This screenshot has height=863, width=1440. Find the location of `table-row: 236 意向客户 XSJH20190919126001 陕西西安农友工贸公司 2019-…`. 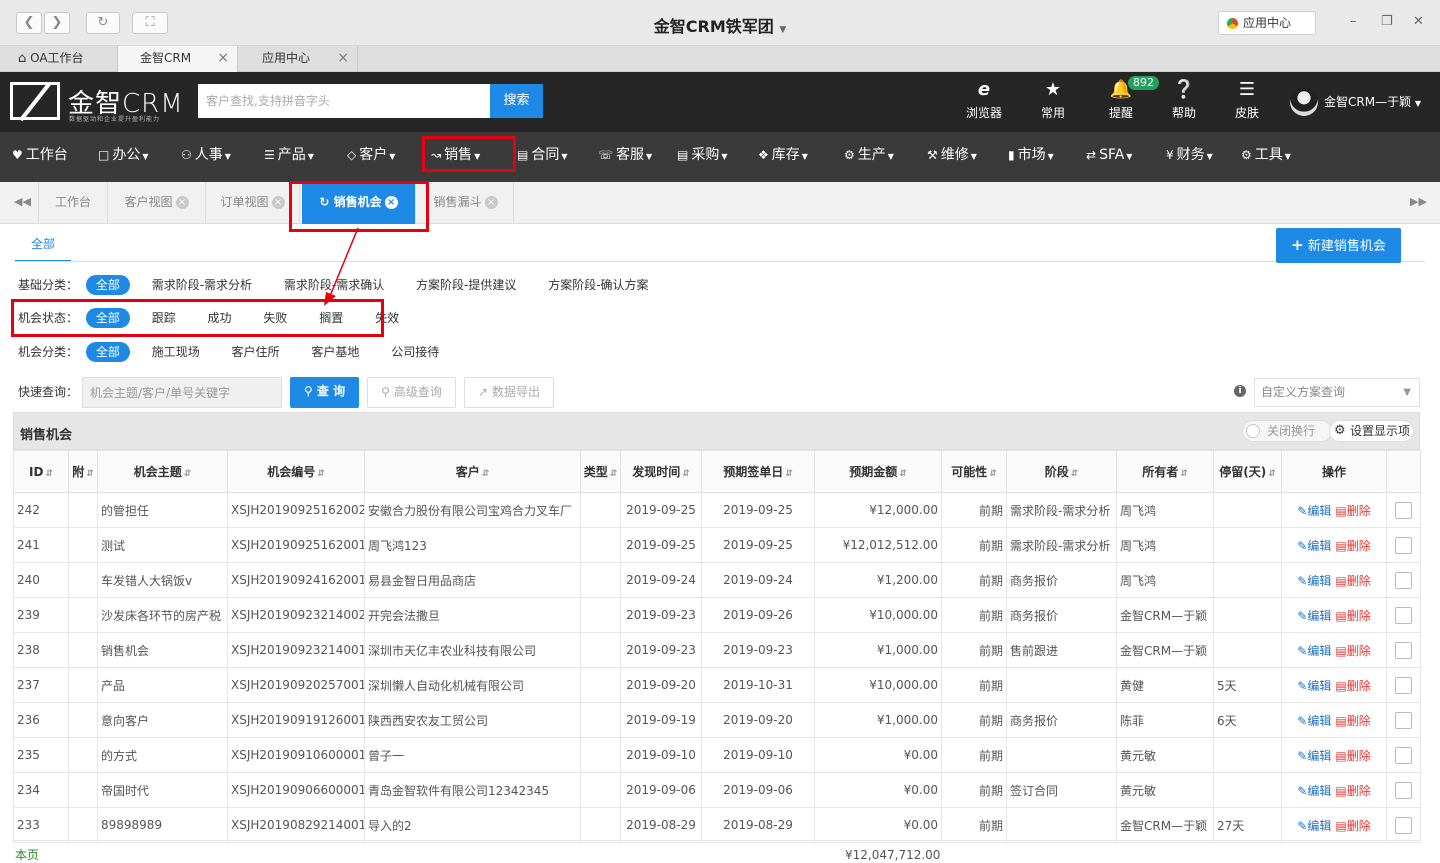

table-row: 236 意向客户 XSJH20190919126001 陕西西安农友工贸公司 2019-… is located at coordinates (717, 720).